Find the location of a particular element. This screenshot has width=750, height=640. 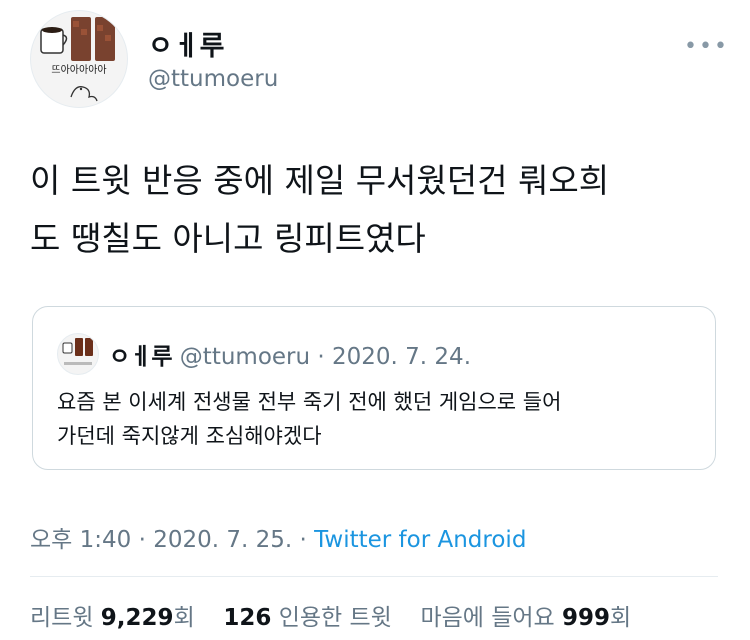

quotes-count: 126 is located at coordinates (247, 618).